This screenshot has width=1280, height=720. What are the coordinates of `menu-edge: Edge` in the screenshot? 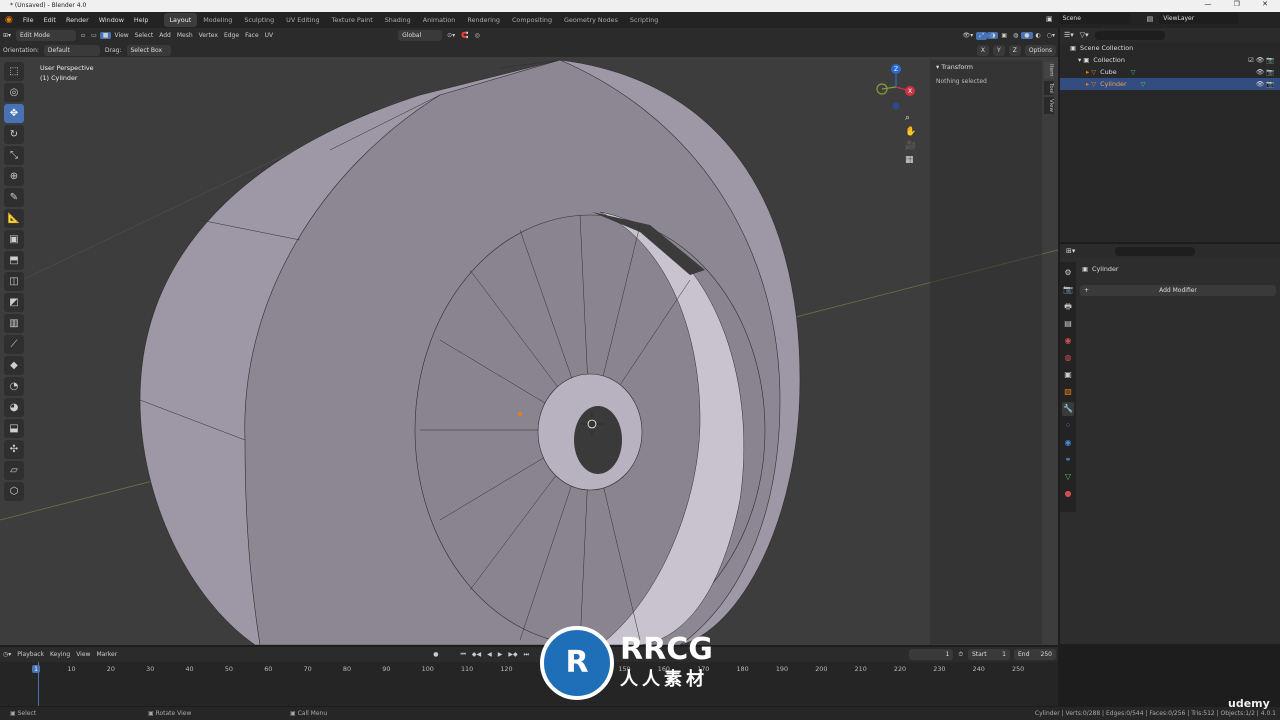 It's located at (231, 35).